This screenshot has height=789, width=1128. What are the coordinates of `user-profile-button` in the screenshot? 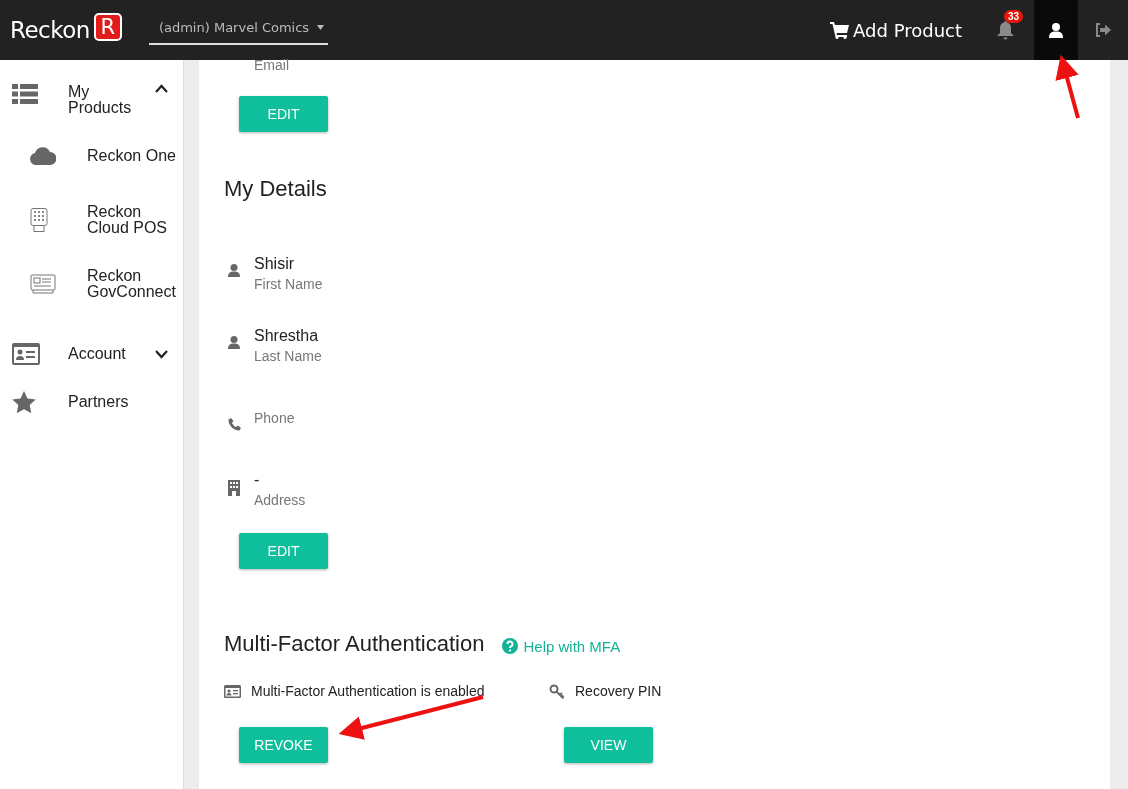 It's located at (1056, 30).